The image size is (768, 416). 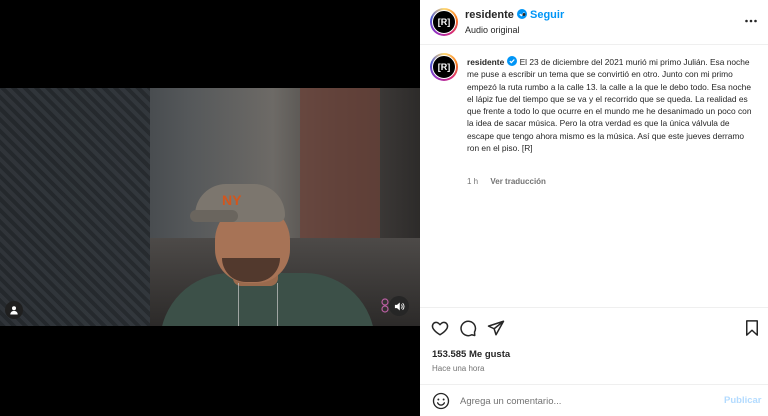 I want to click on avatar-logo: [R], so click(x=444, y=22).